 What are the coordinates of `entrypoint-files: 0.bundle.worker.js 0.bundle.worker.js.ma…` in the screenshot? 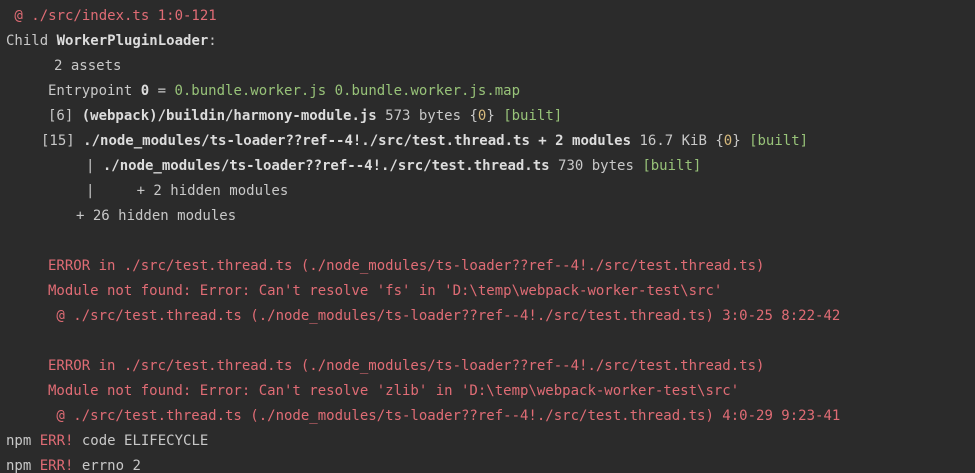 It's located at (347, 91).